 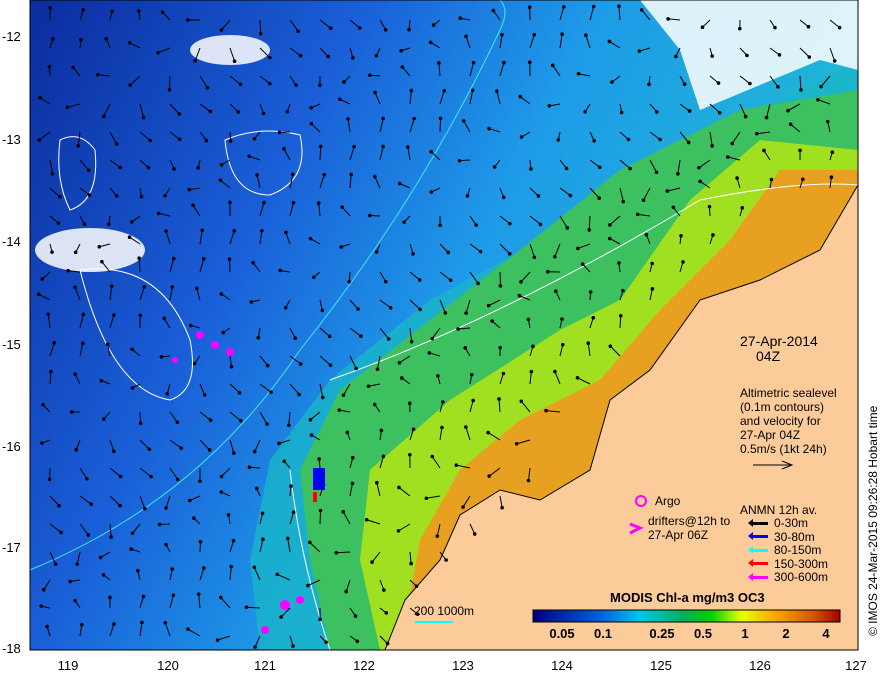 I want to click on colorbar-title: MODIS Chl-a mg/m3 OC3, so click(x=687, y=597).